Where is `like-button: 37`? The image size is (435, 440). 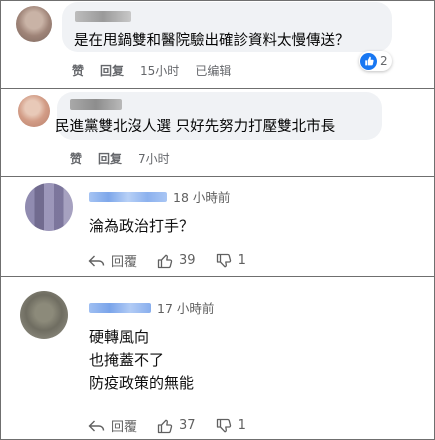
like-button: 37 is located at coordinates (176, 426).